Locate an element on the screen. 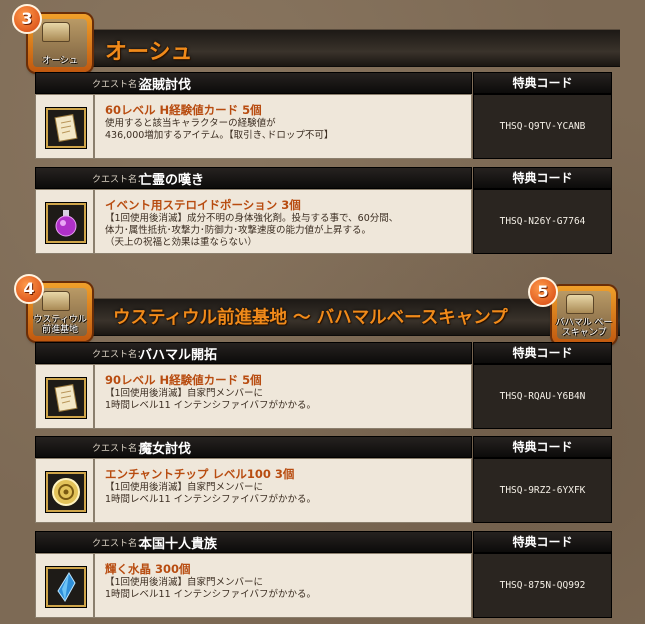  area-number-badge: 3 is located at coordinates (27, 19).